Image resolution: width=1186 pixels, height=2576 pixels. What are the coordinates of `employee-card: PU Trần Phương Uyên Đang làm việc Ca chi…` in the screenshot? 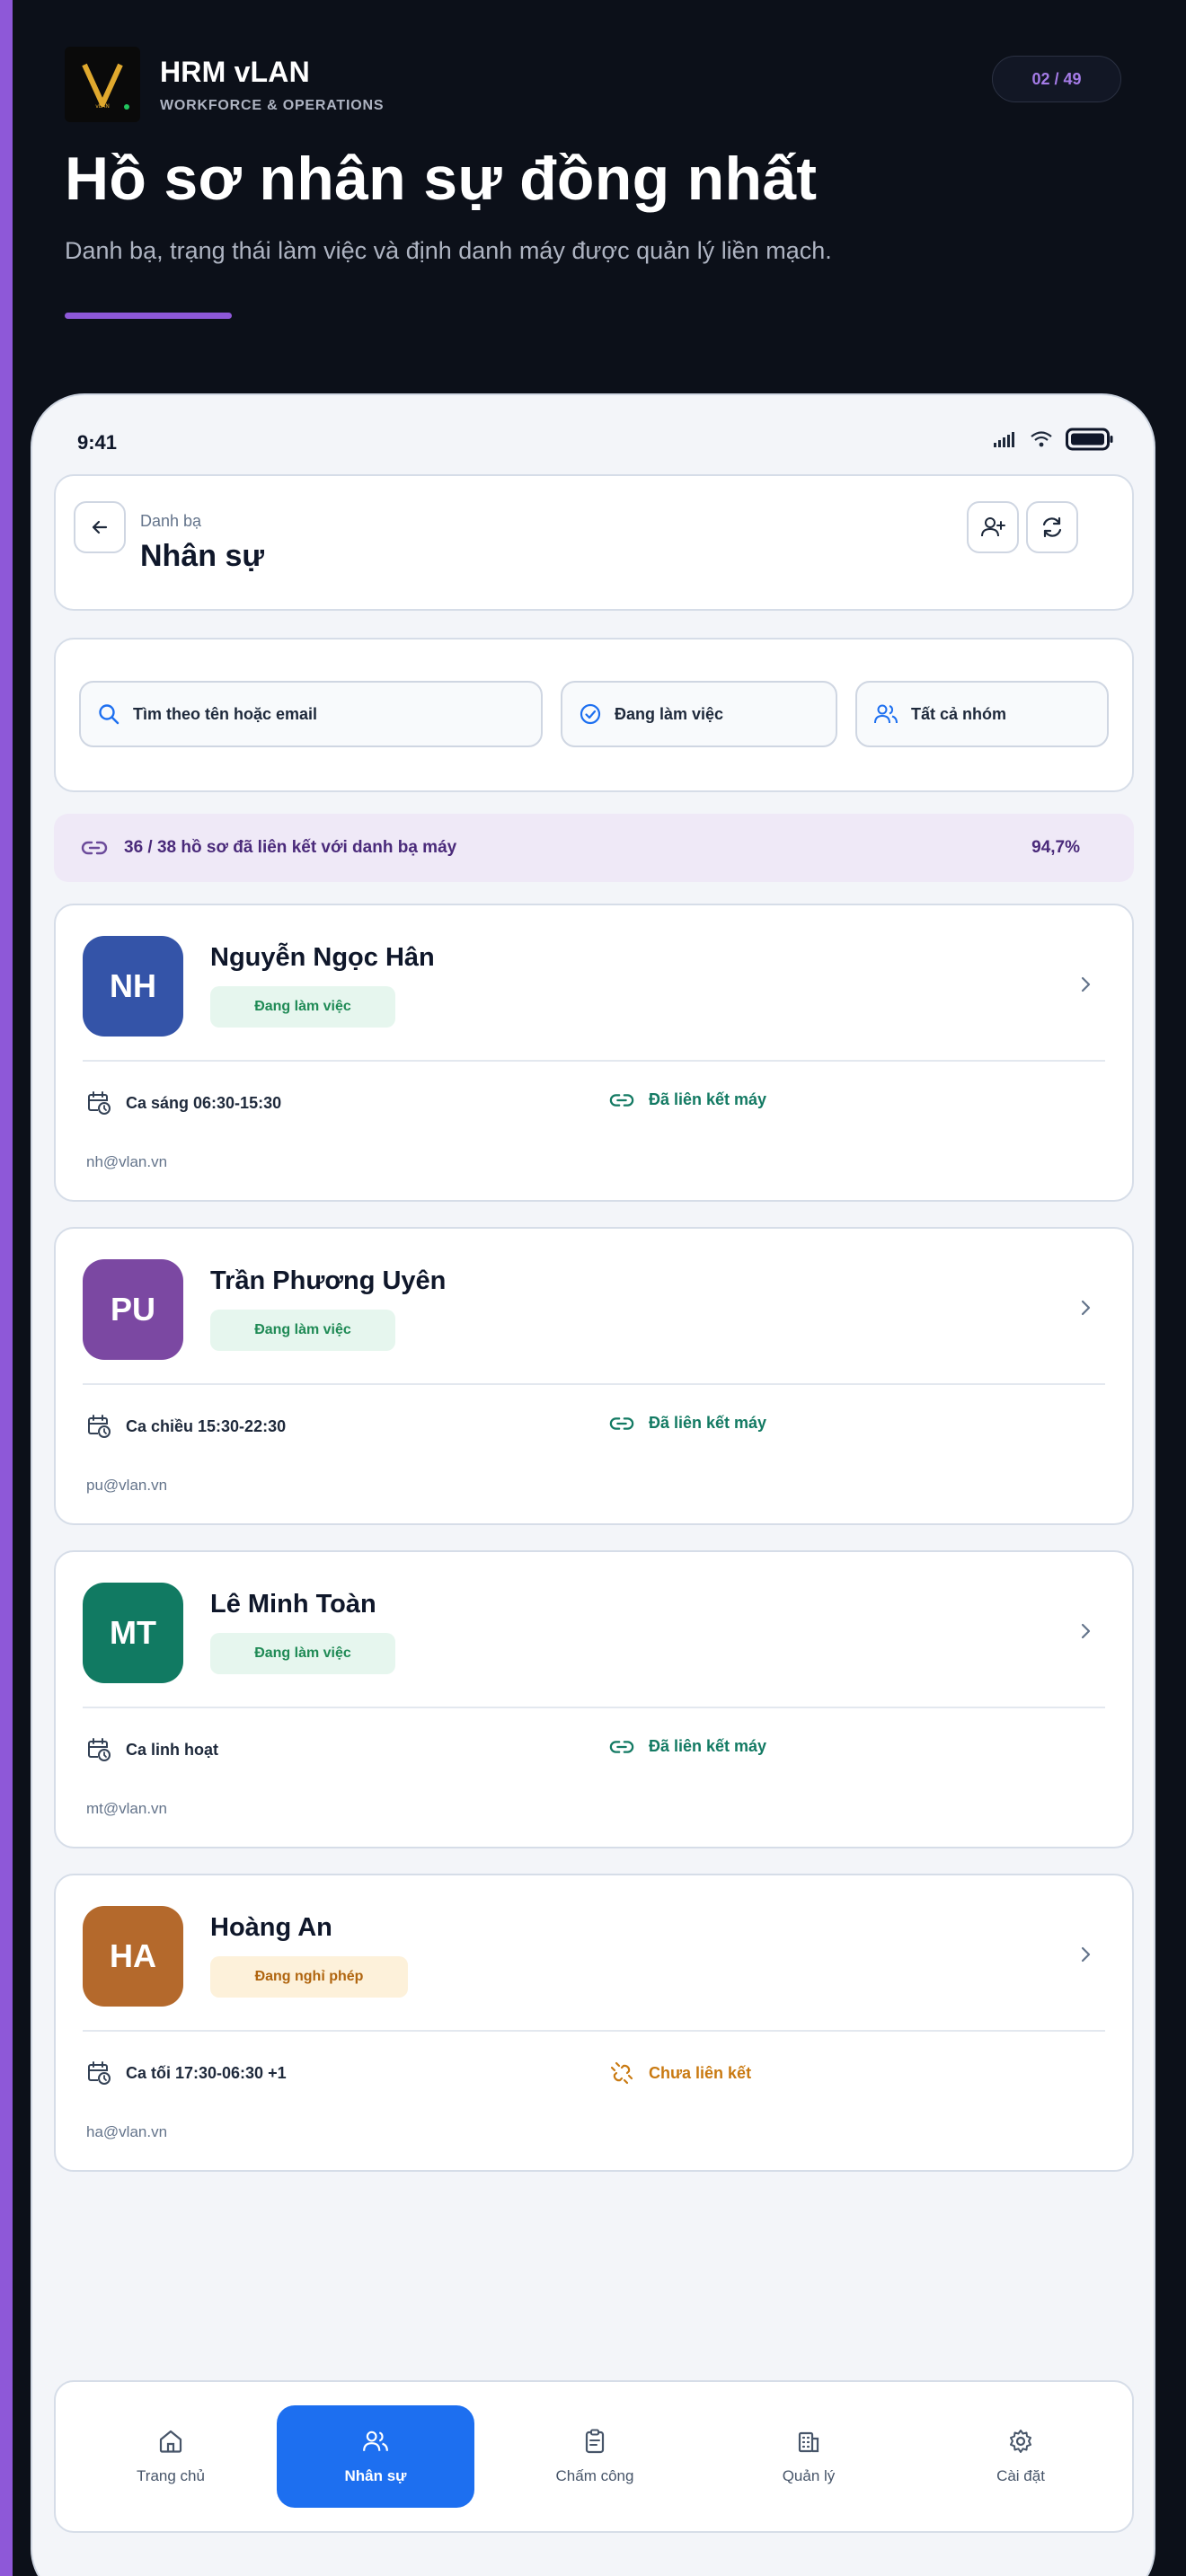 It's located at (594, 1376).